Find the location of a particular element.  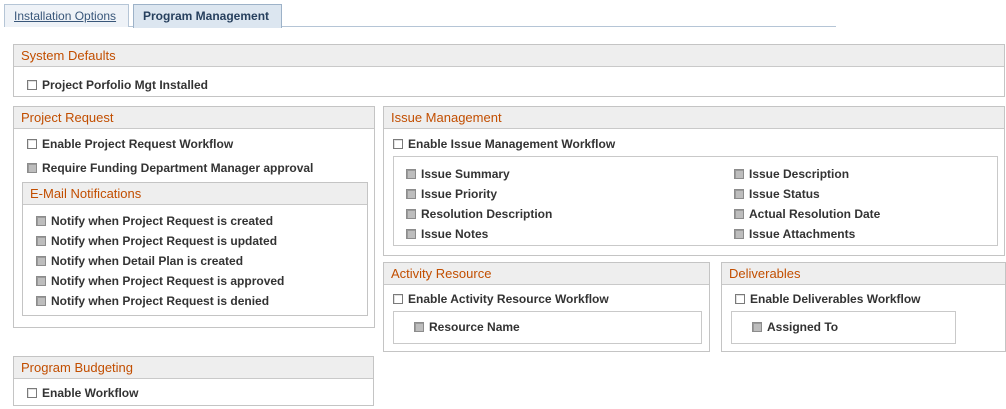

tab-installation-options: Installation Options is located at coordinates (66, 15).